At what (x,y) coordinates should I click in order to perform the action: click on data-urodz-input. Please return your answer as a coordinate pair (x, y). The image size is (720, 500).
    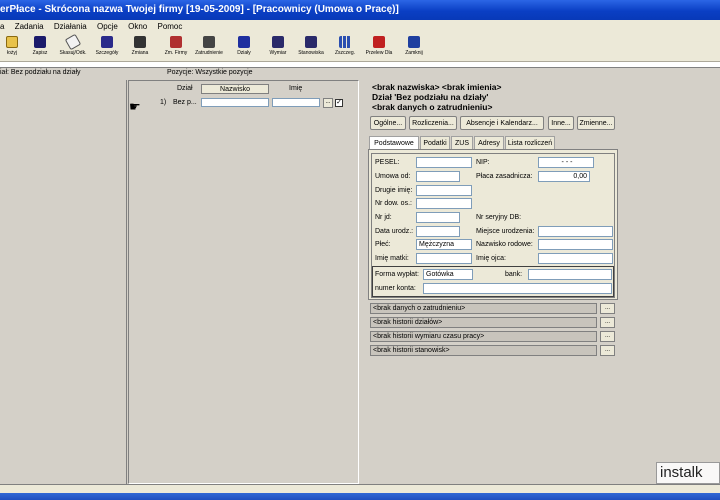
    Looking at the image, I should click on (438, 231).